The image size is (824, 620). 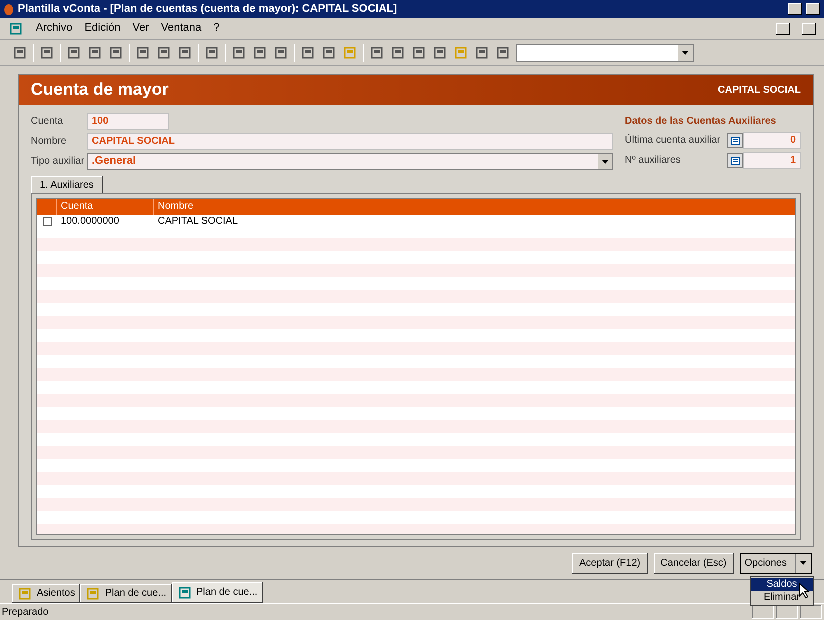 I want to click on column-header: Nombre, so click(x=474, y=207).